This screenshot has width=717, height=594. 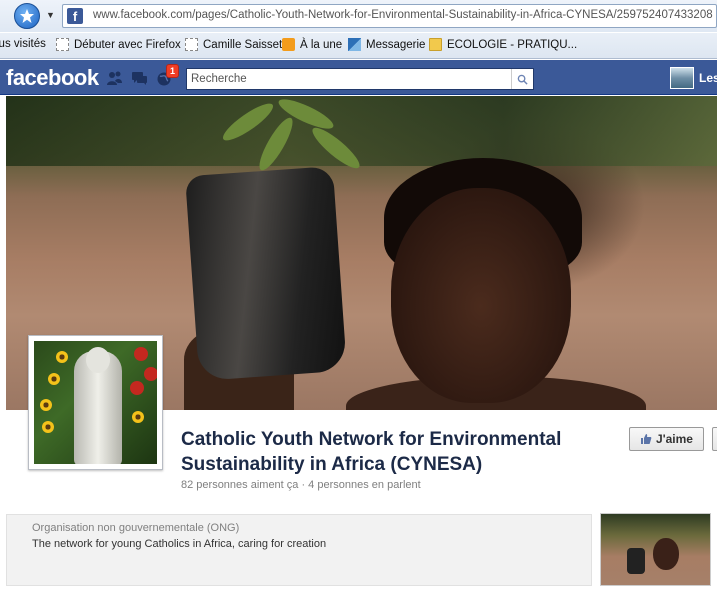 I want to click on notification-badge: 1, so click(x=173, y=71).